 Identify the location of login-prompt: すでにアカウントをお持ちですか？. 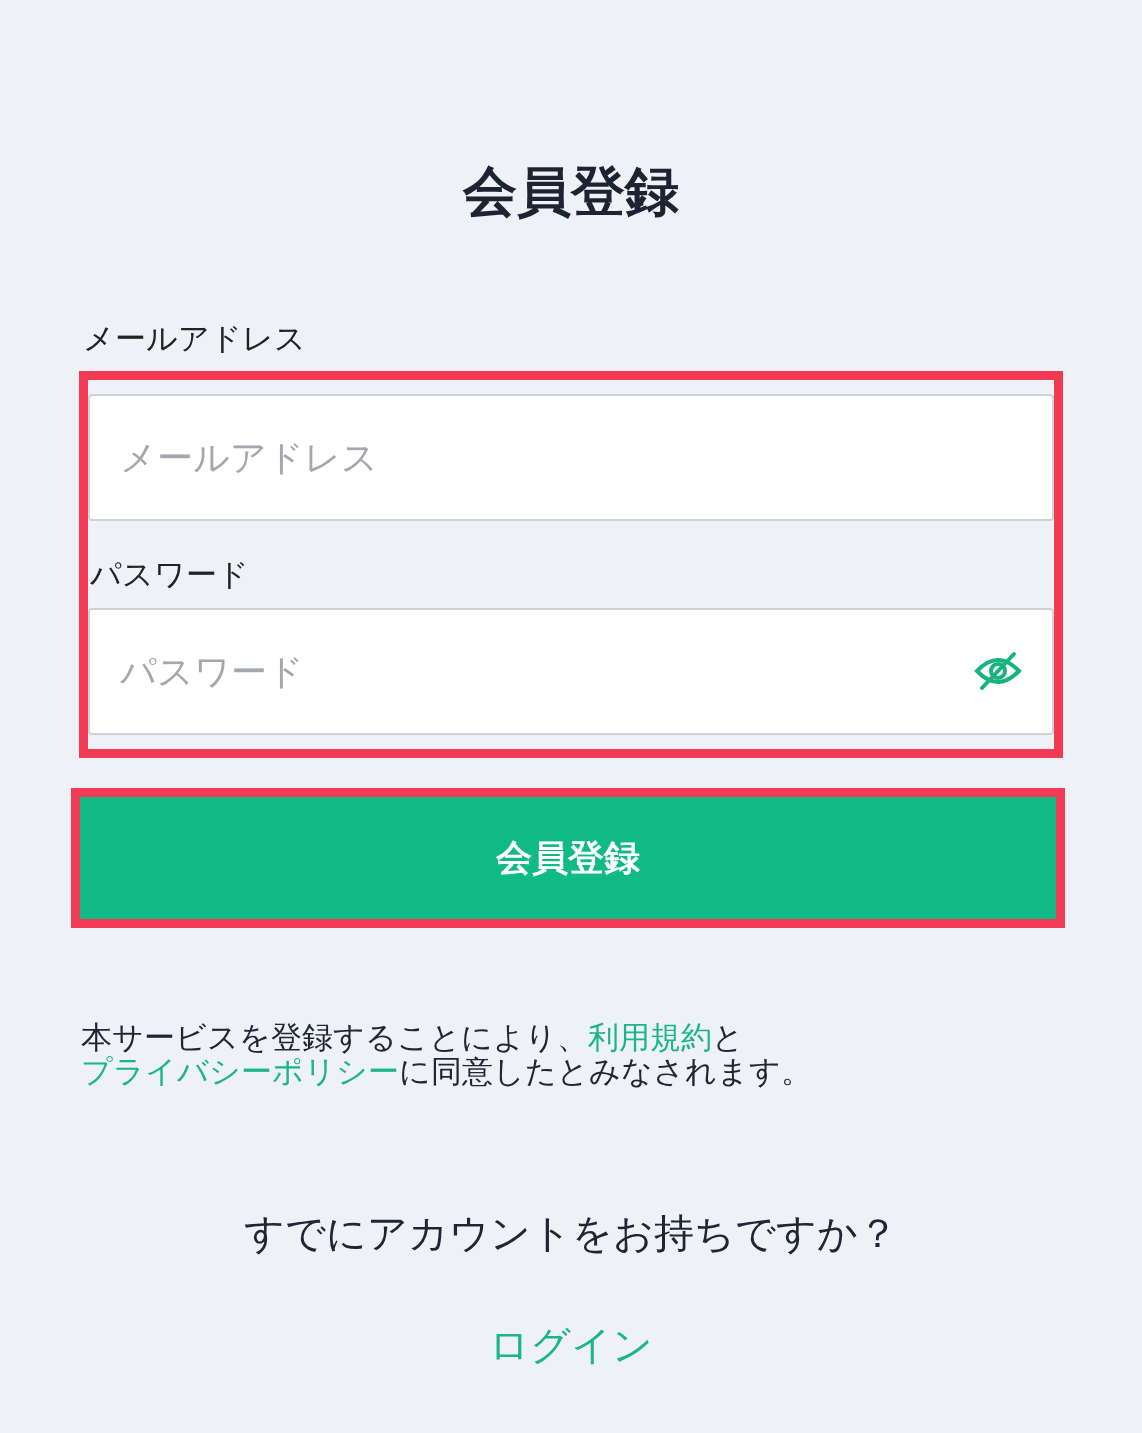
(571, 1233).